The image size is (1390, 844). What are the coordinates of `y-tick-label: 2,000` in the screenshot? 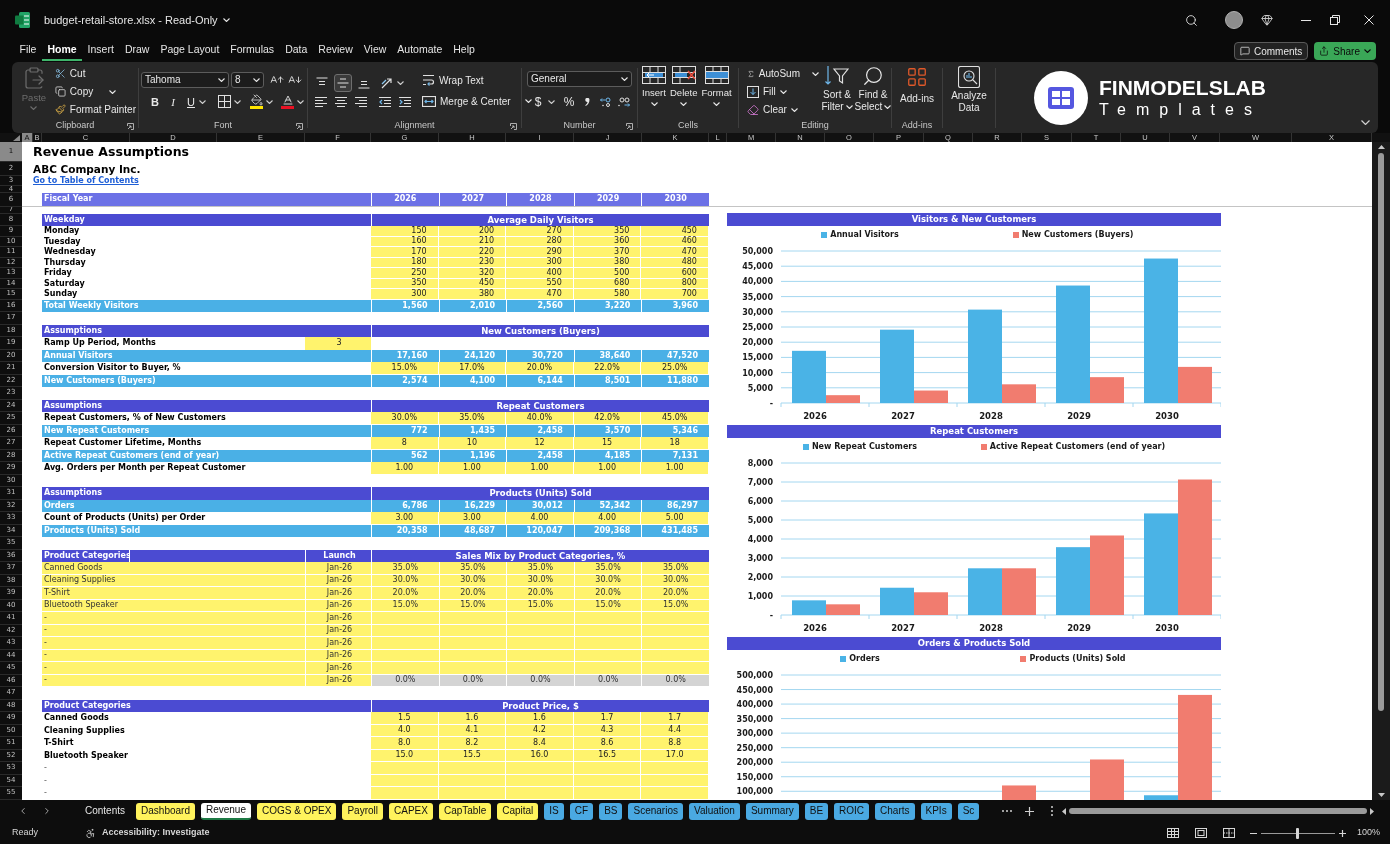 It's located at (760, 577).